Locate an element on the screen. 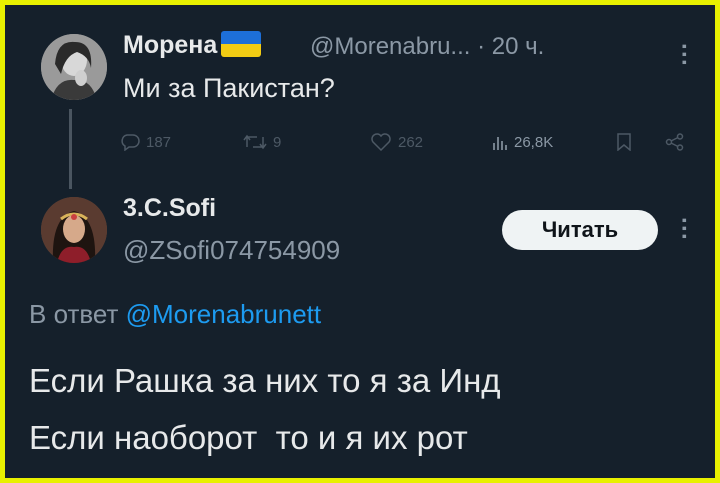 The image size is (720, 483). author-handle-sofi: @ZSofi074754909 is located at coordinates (231, 250).